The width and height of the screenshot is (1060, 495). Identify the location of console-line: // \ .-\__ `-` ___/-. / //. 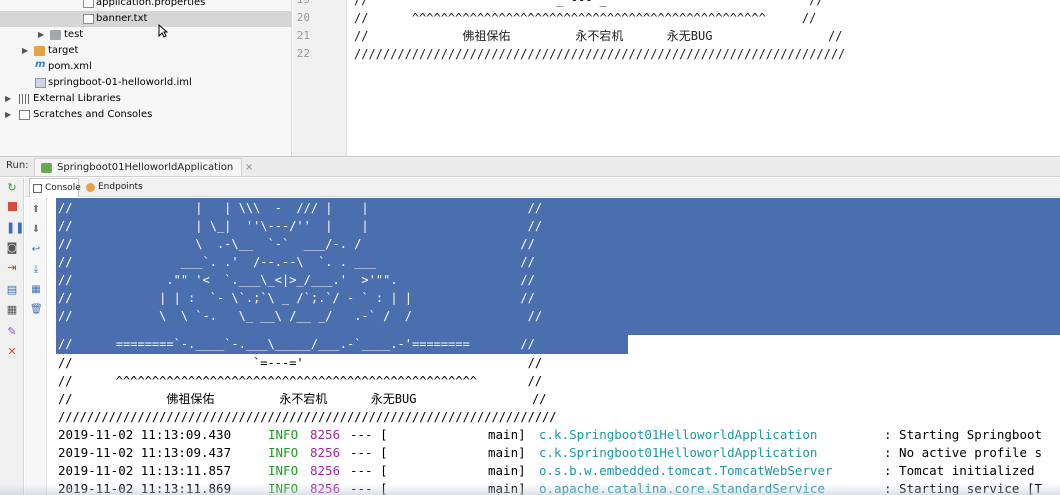
(296, 244).